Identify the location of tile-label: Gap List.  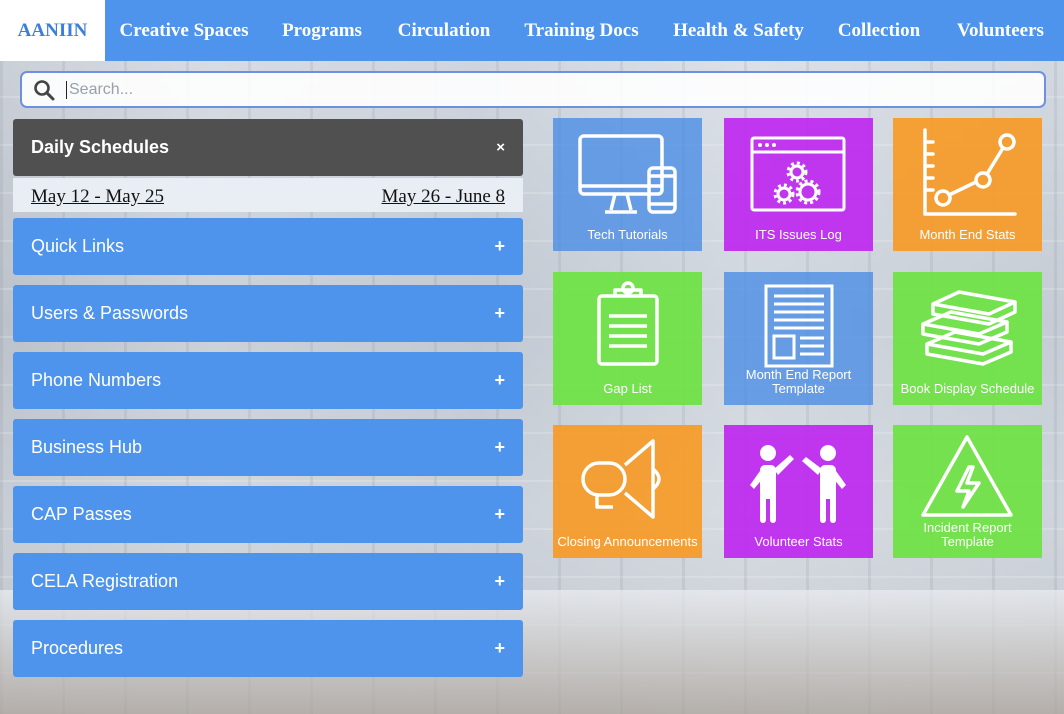
(627, 388).